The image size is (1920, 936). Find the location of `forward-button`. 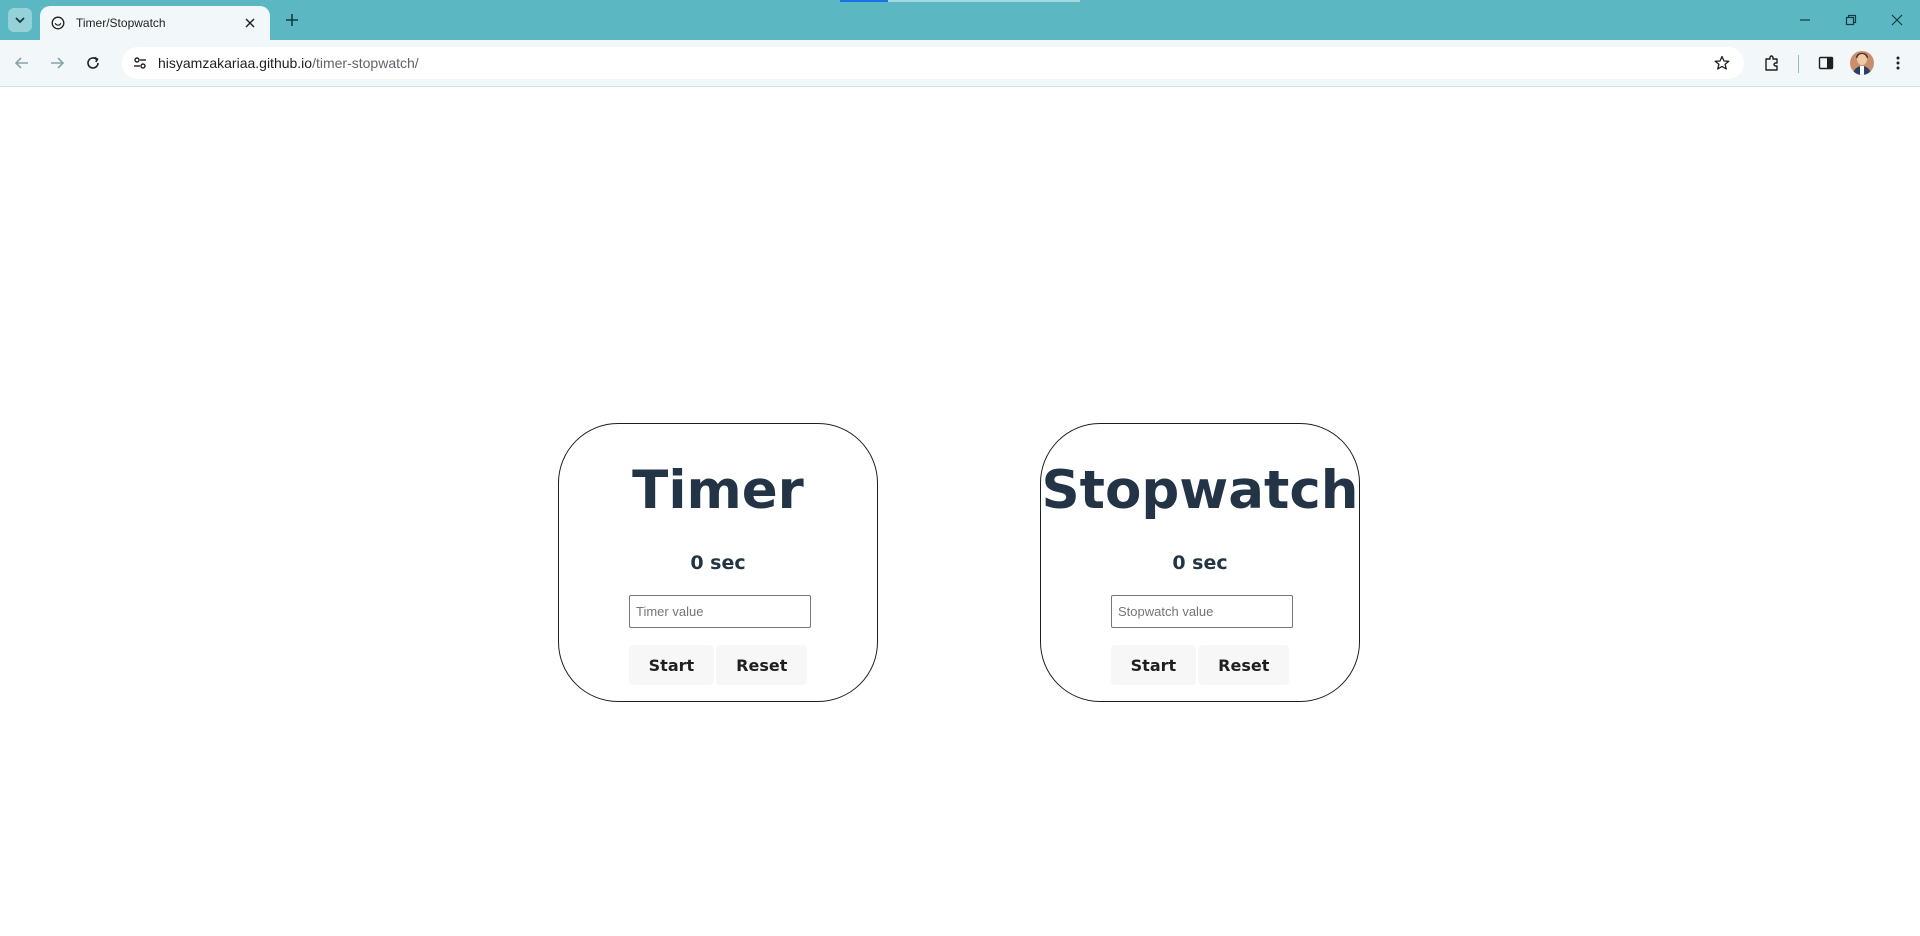

forward-button is located at coordinates (57, 63).